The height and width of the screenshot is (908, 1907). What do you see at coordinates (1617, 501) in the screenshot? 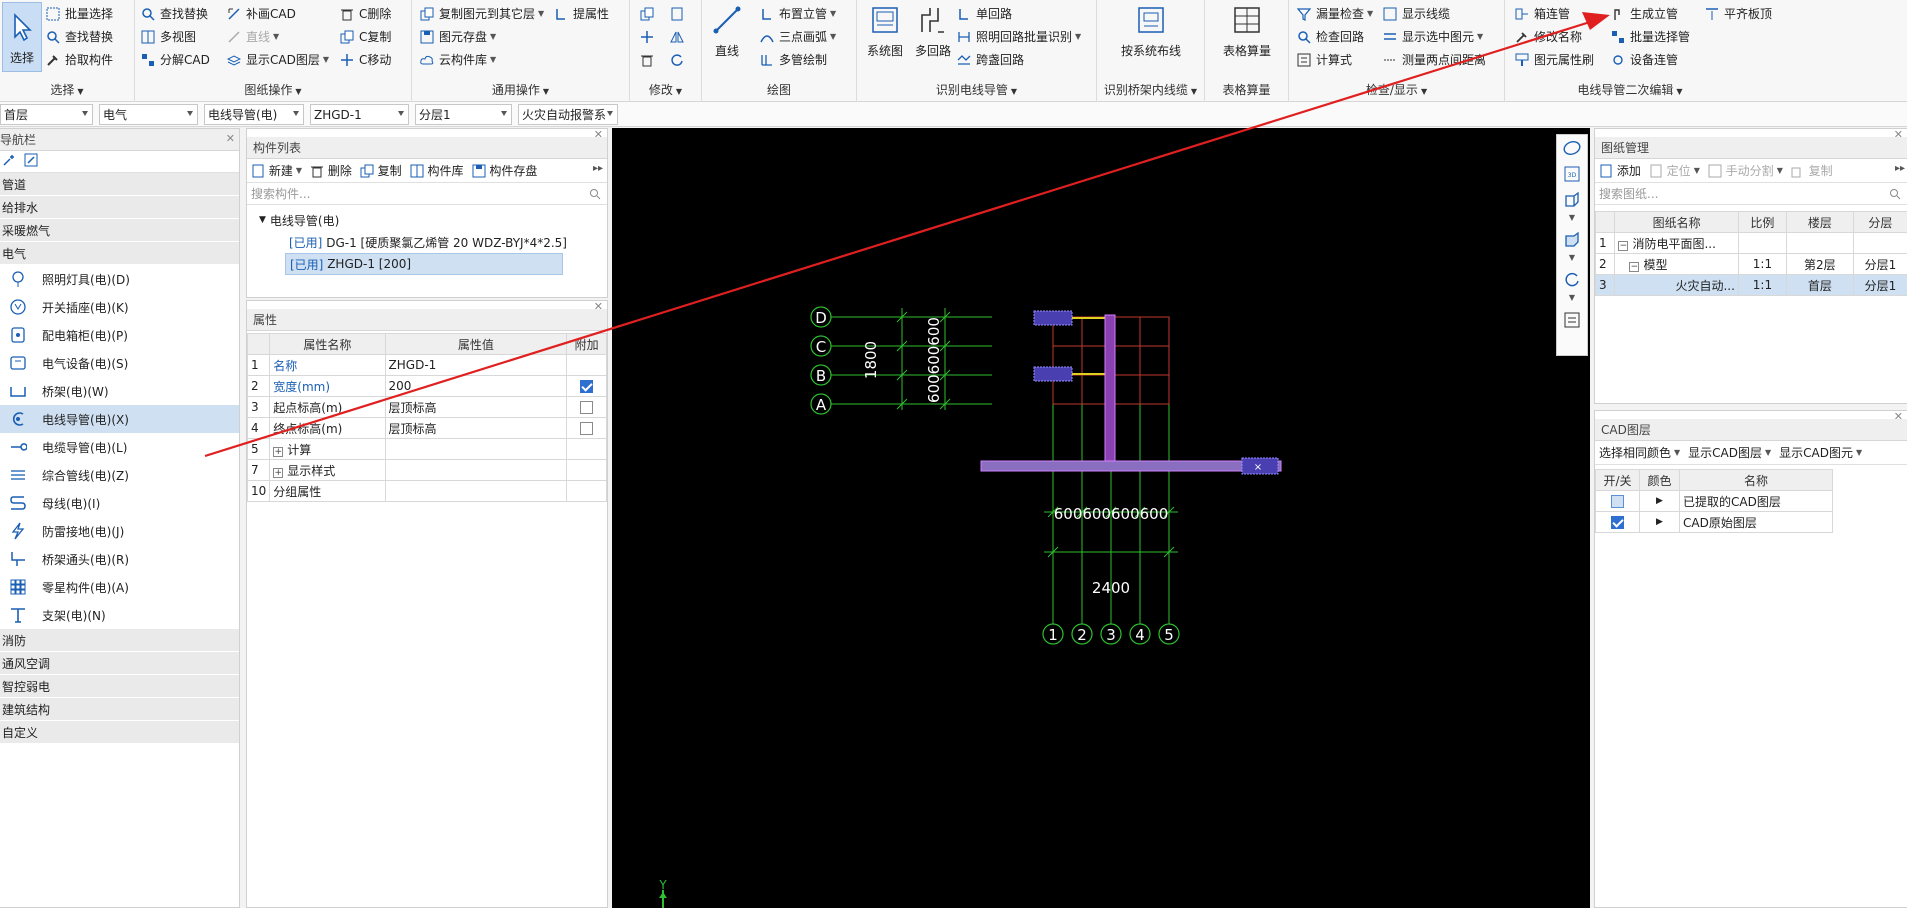
I see `layer-toggle-extracted` at bounding box center [1617, 501].